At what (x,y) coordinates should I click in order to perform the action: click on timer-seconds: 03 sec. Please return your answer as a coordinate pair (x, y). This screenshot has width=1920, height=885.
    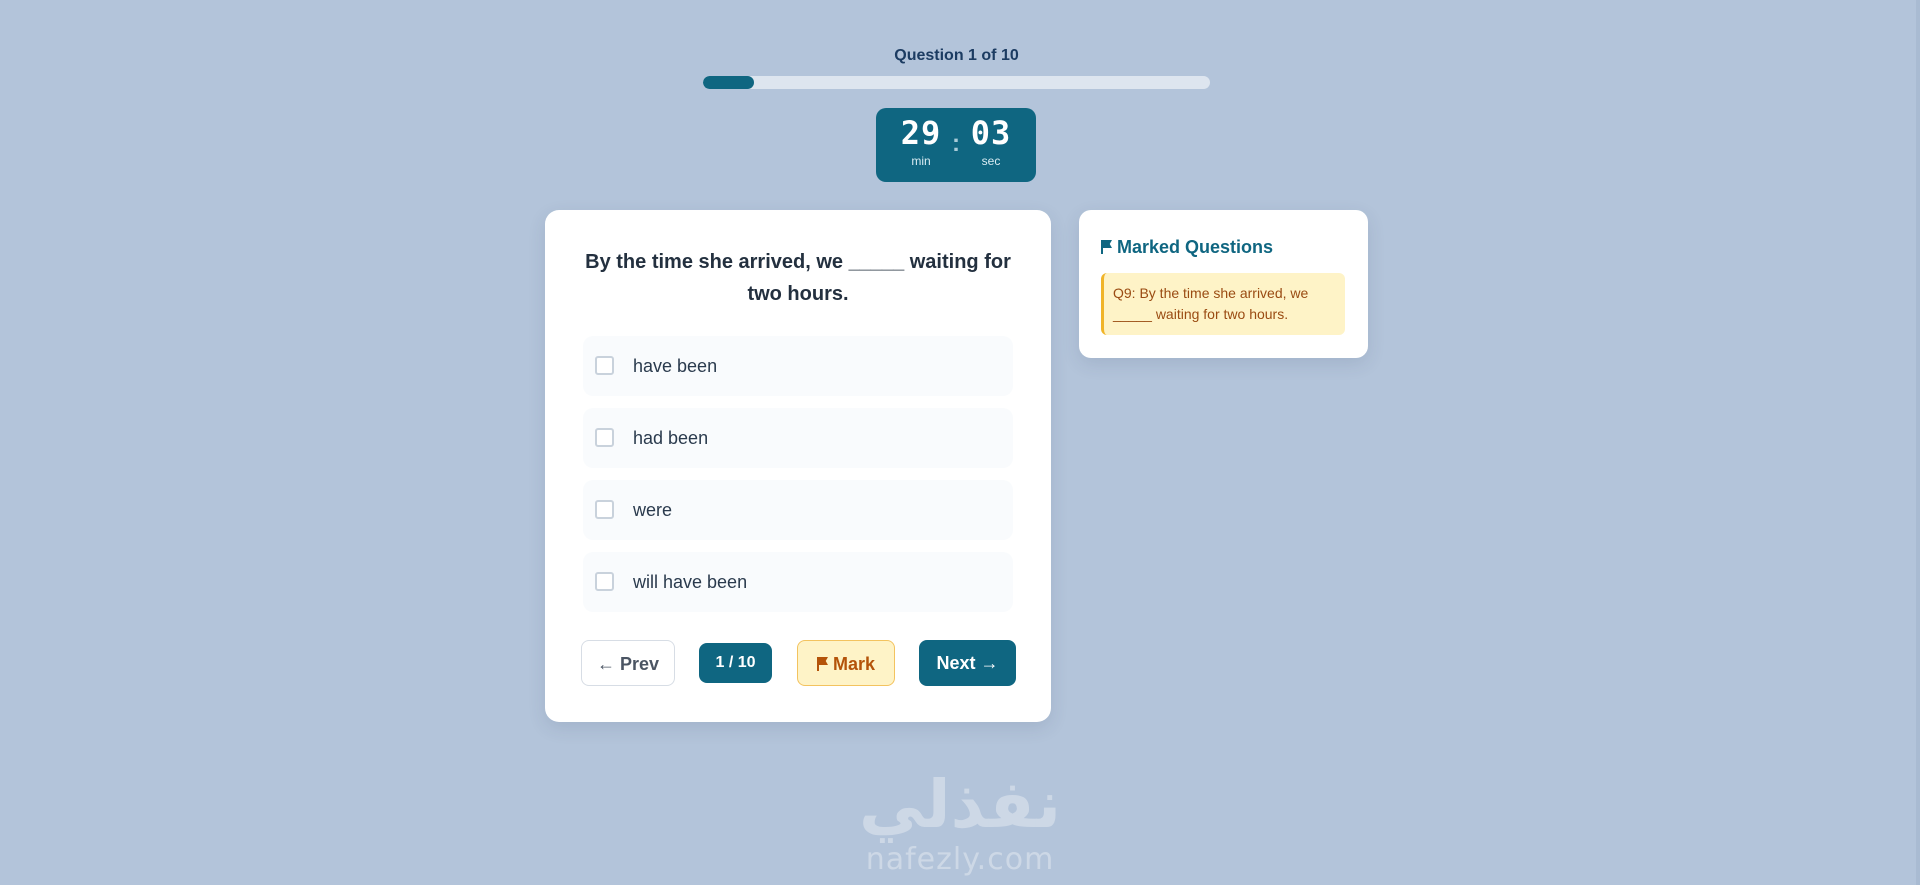
    Looking at the image, I should click on (991, 141).